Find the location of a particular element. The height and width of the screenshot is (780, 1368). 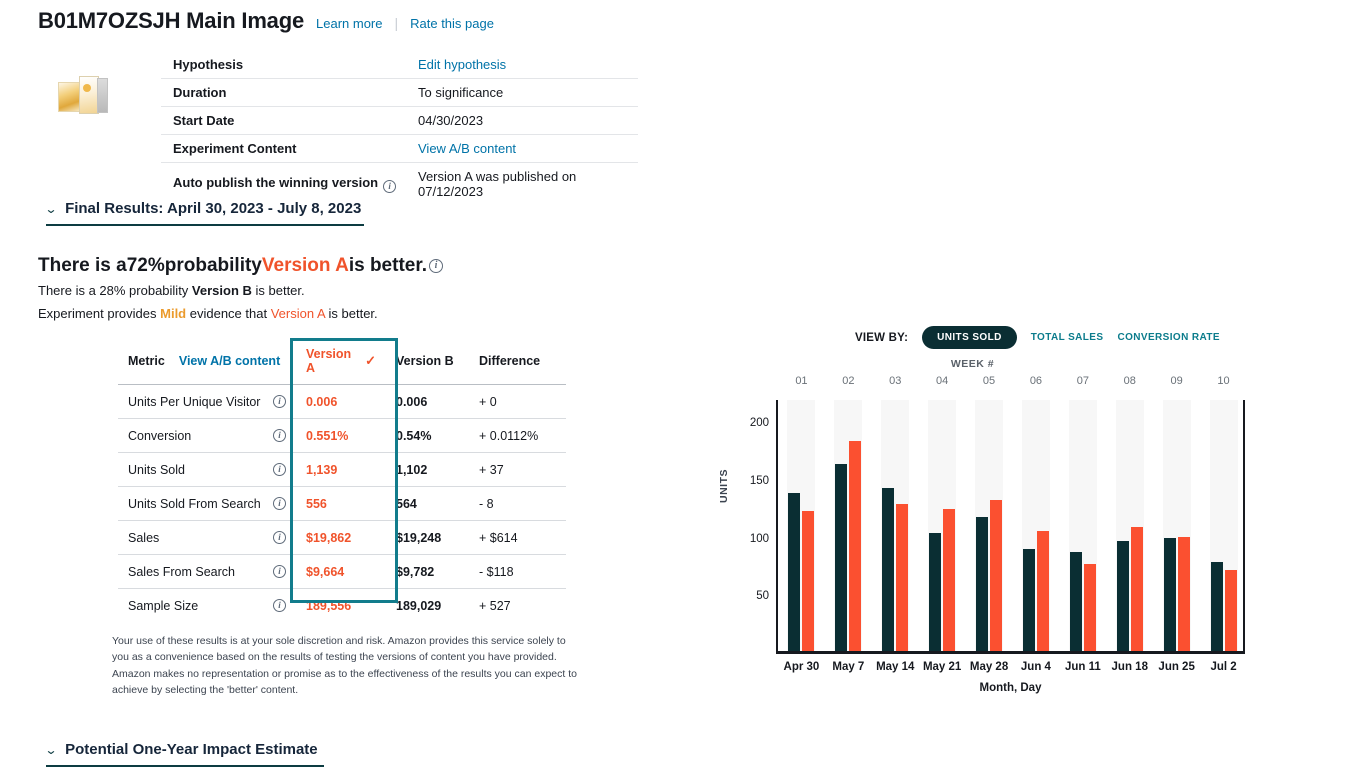

info-label: Start Date is located at coordinates (283, 120).